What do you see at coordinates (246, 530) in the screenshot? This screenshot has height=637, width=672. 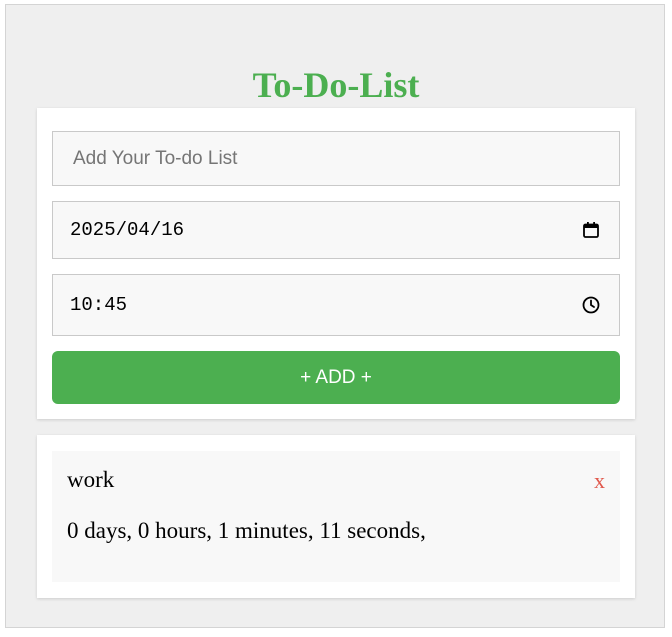 I see `todo-countdown: 0 days, 0 hours, 1 minutes, 11 seconds,` at bounding box center [246, 530].